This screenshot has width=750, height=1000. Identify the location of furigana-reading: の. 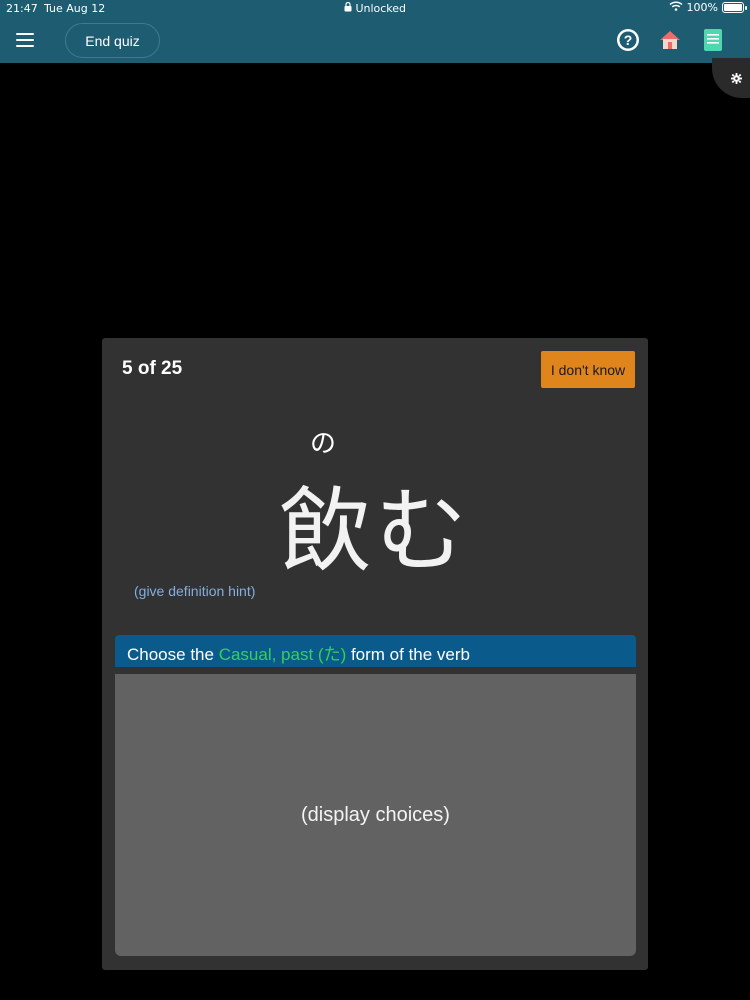
(322, 444).